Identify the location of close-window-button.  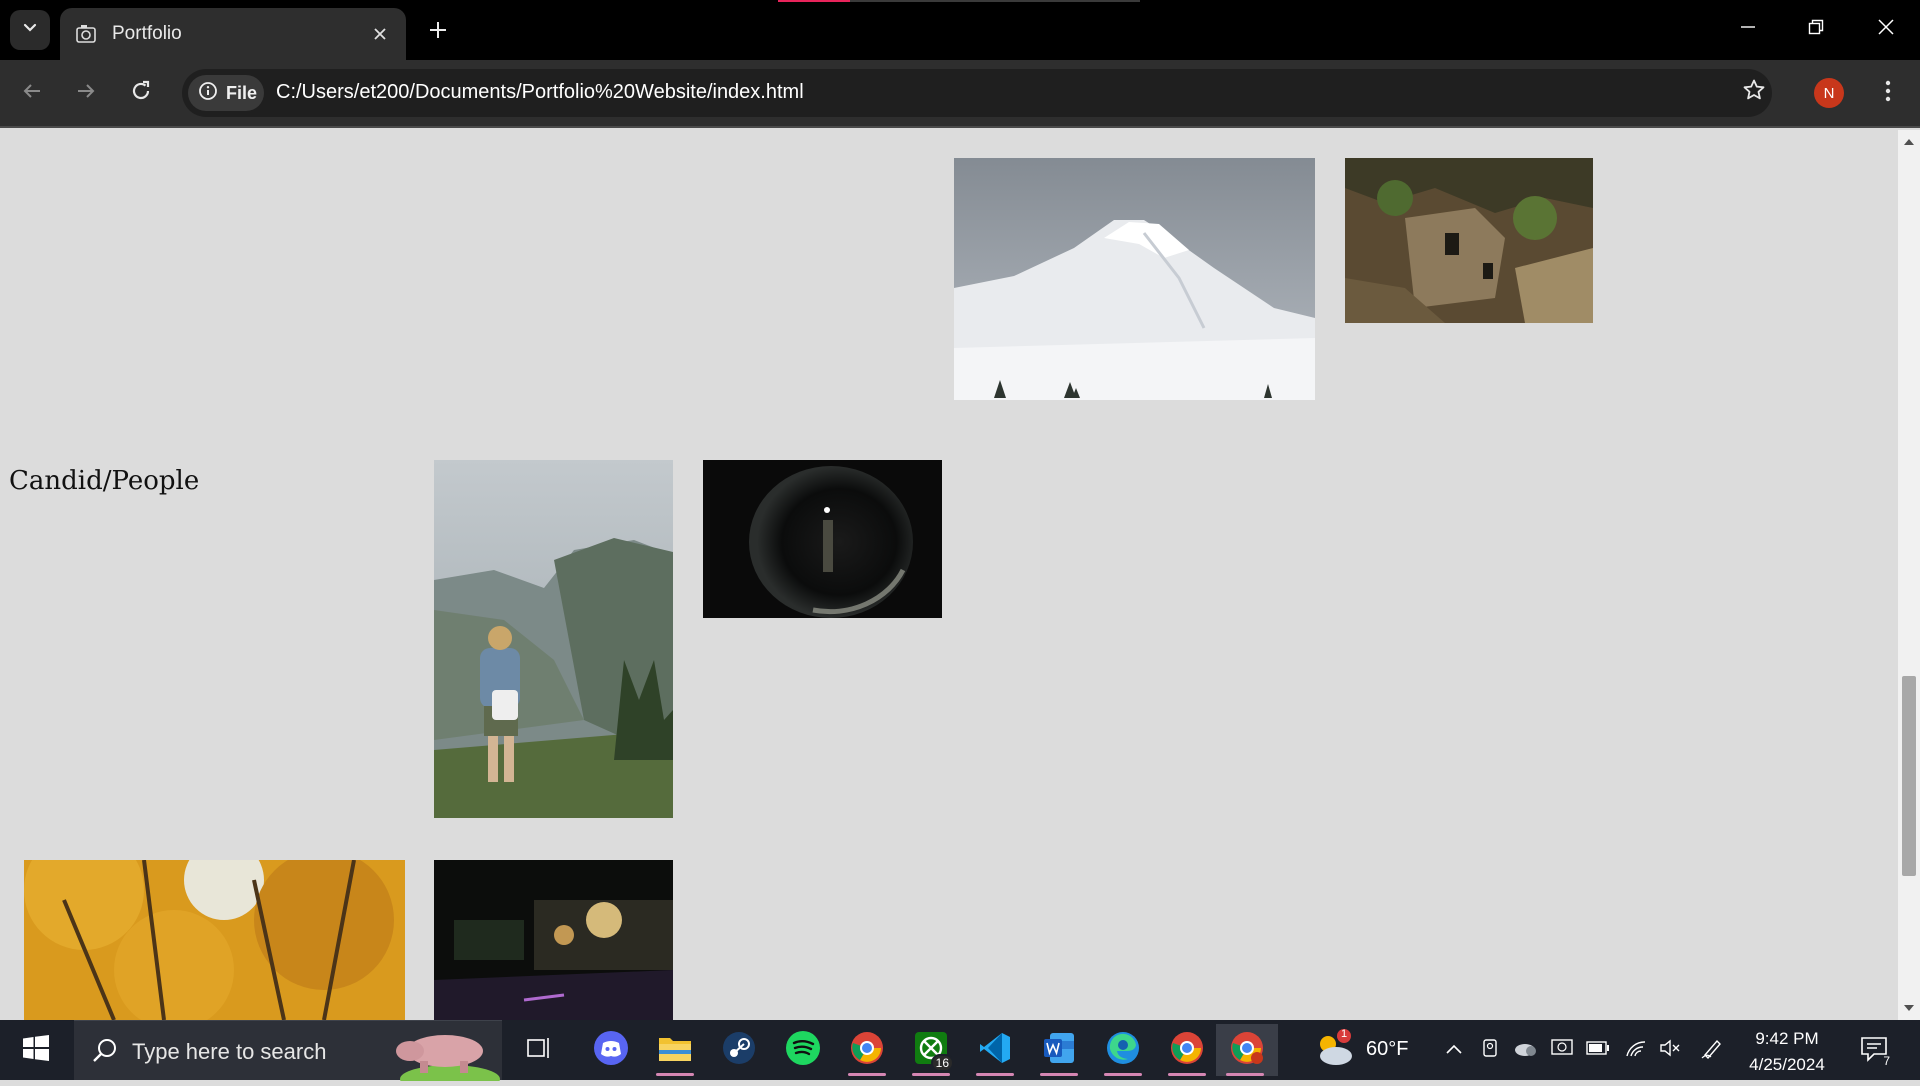
(1886, 29).